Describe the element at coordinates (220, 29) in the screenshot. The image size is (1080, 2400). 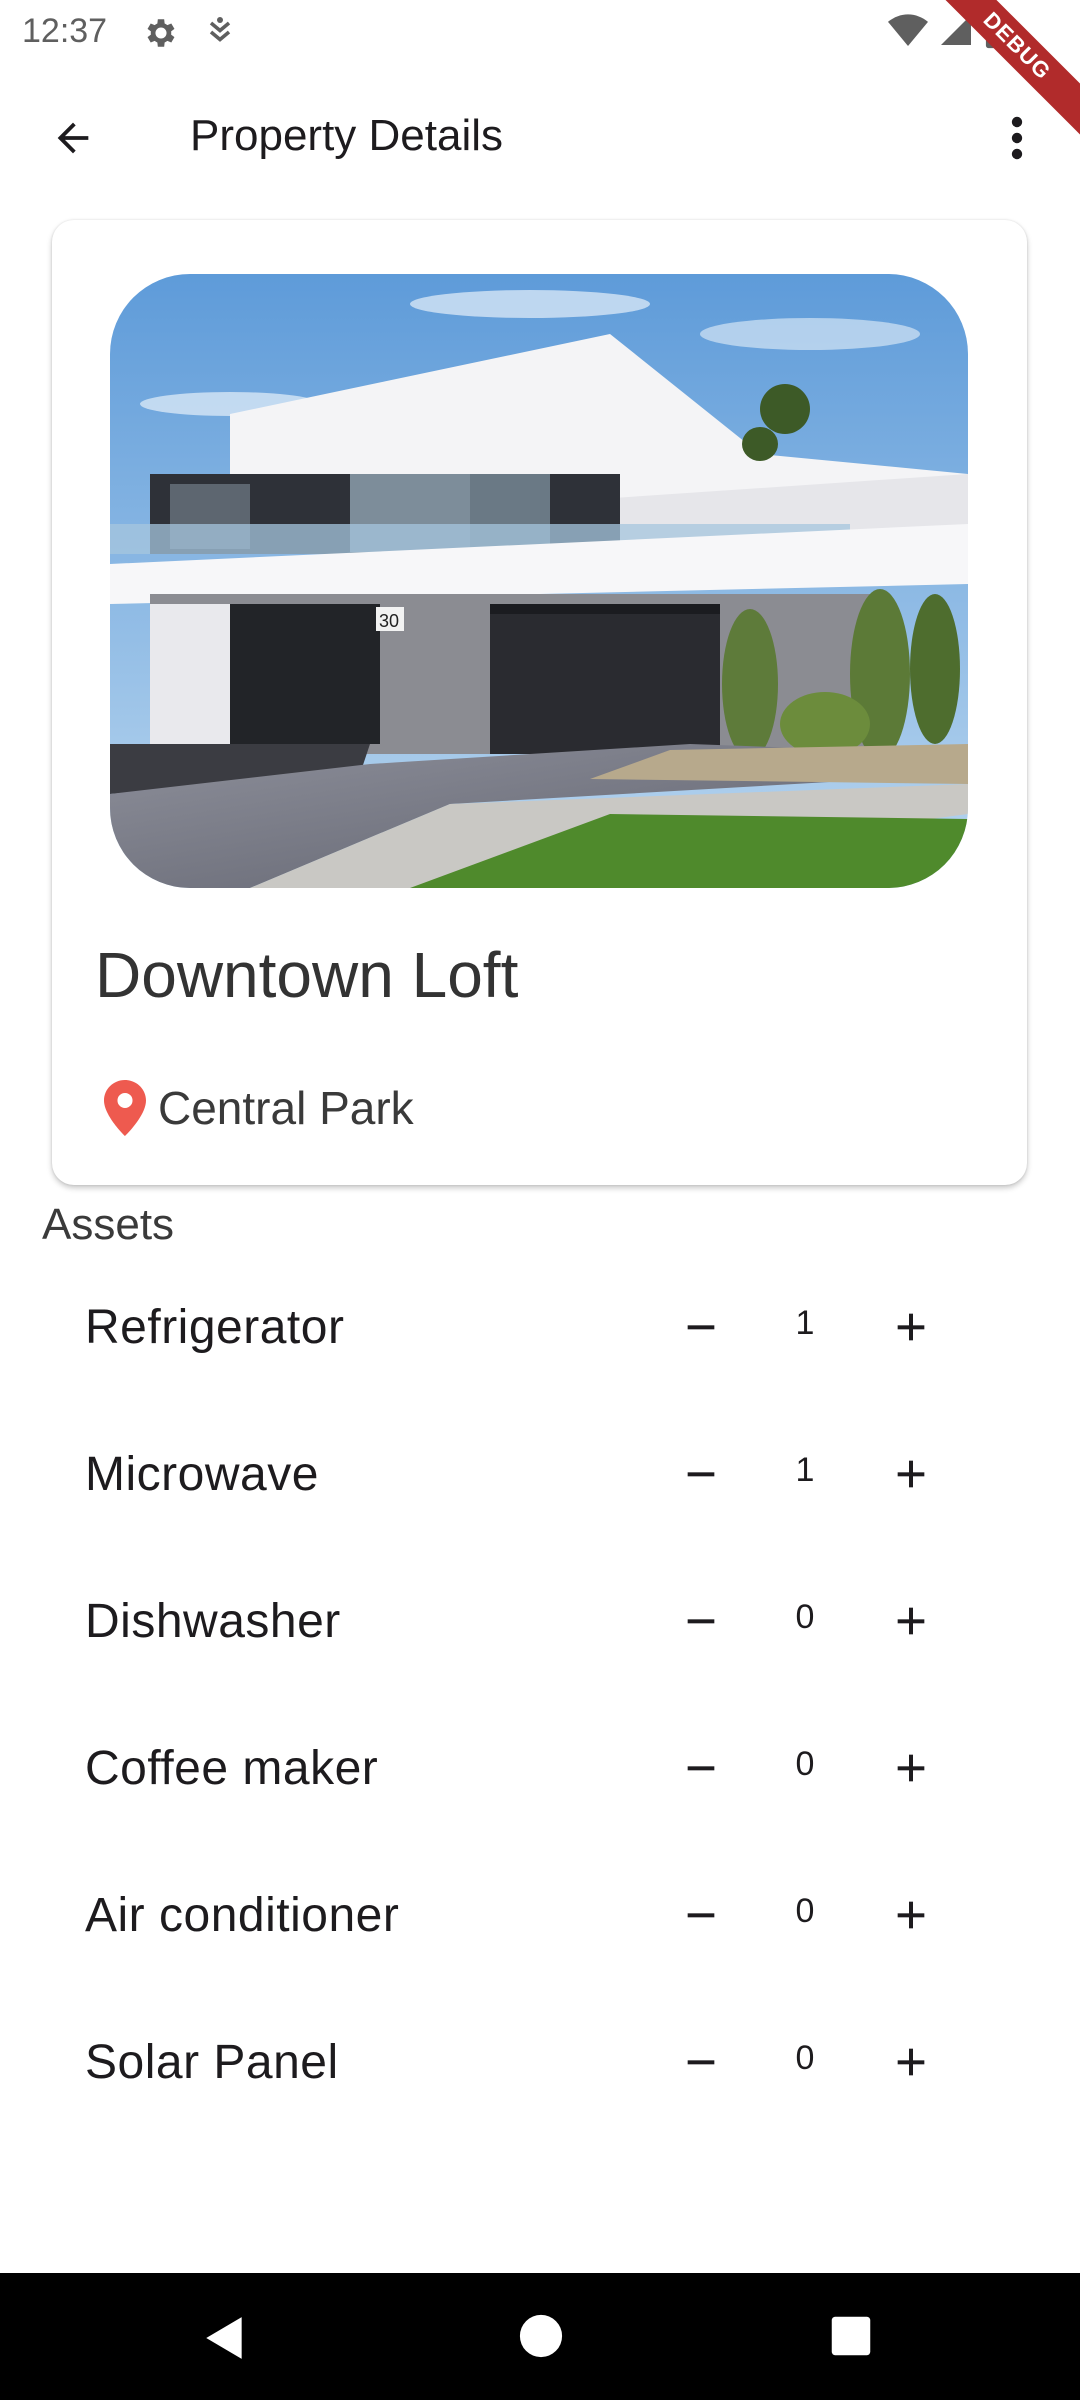
I see `usb-debug-icon` at that location.